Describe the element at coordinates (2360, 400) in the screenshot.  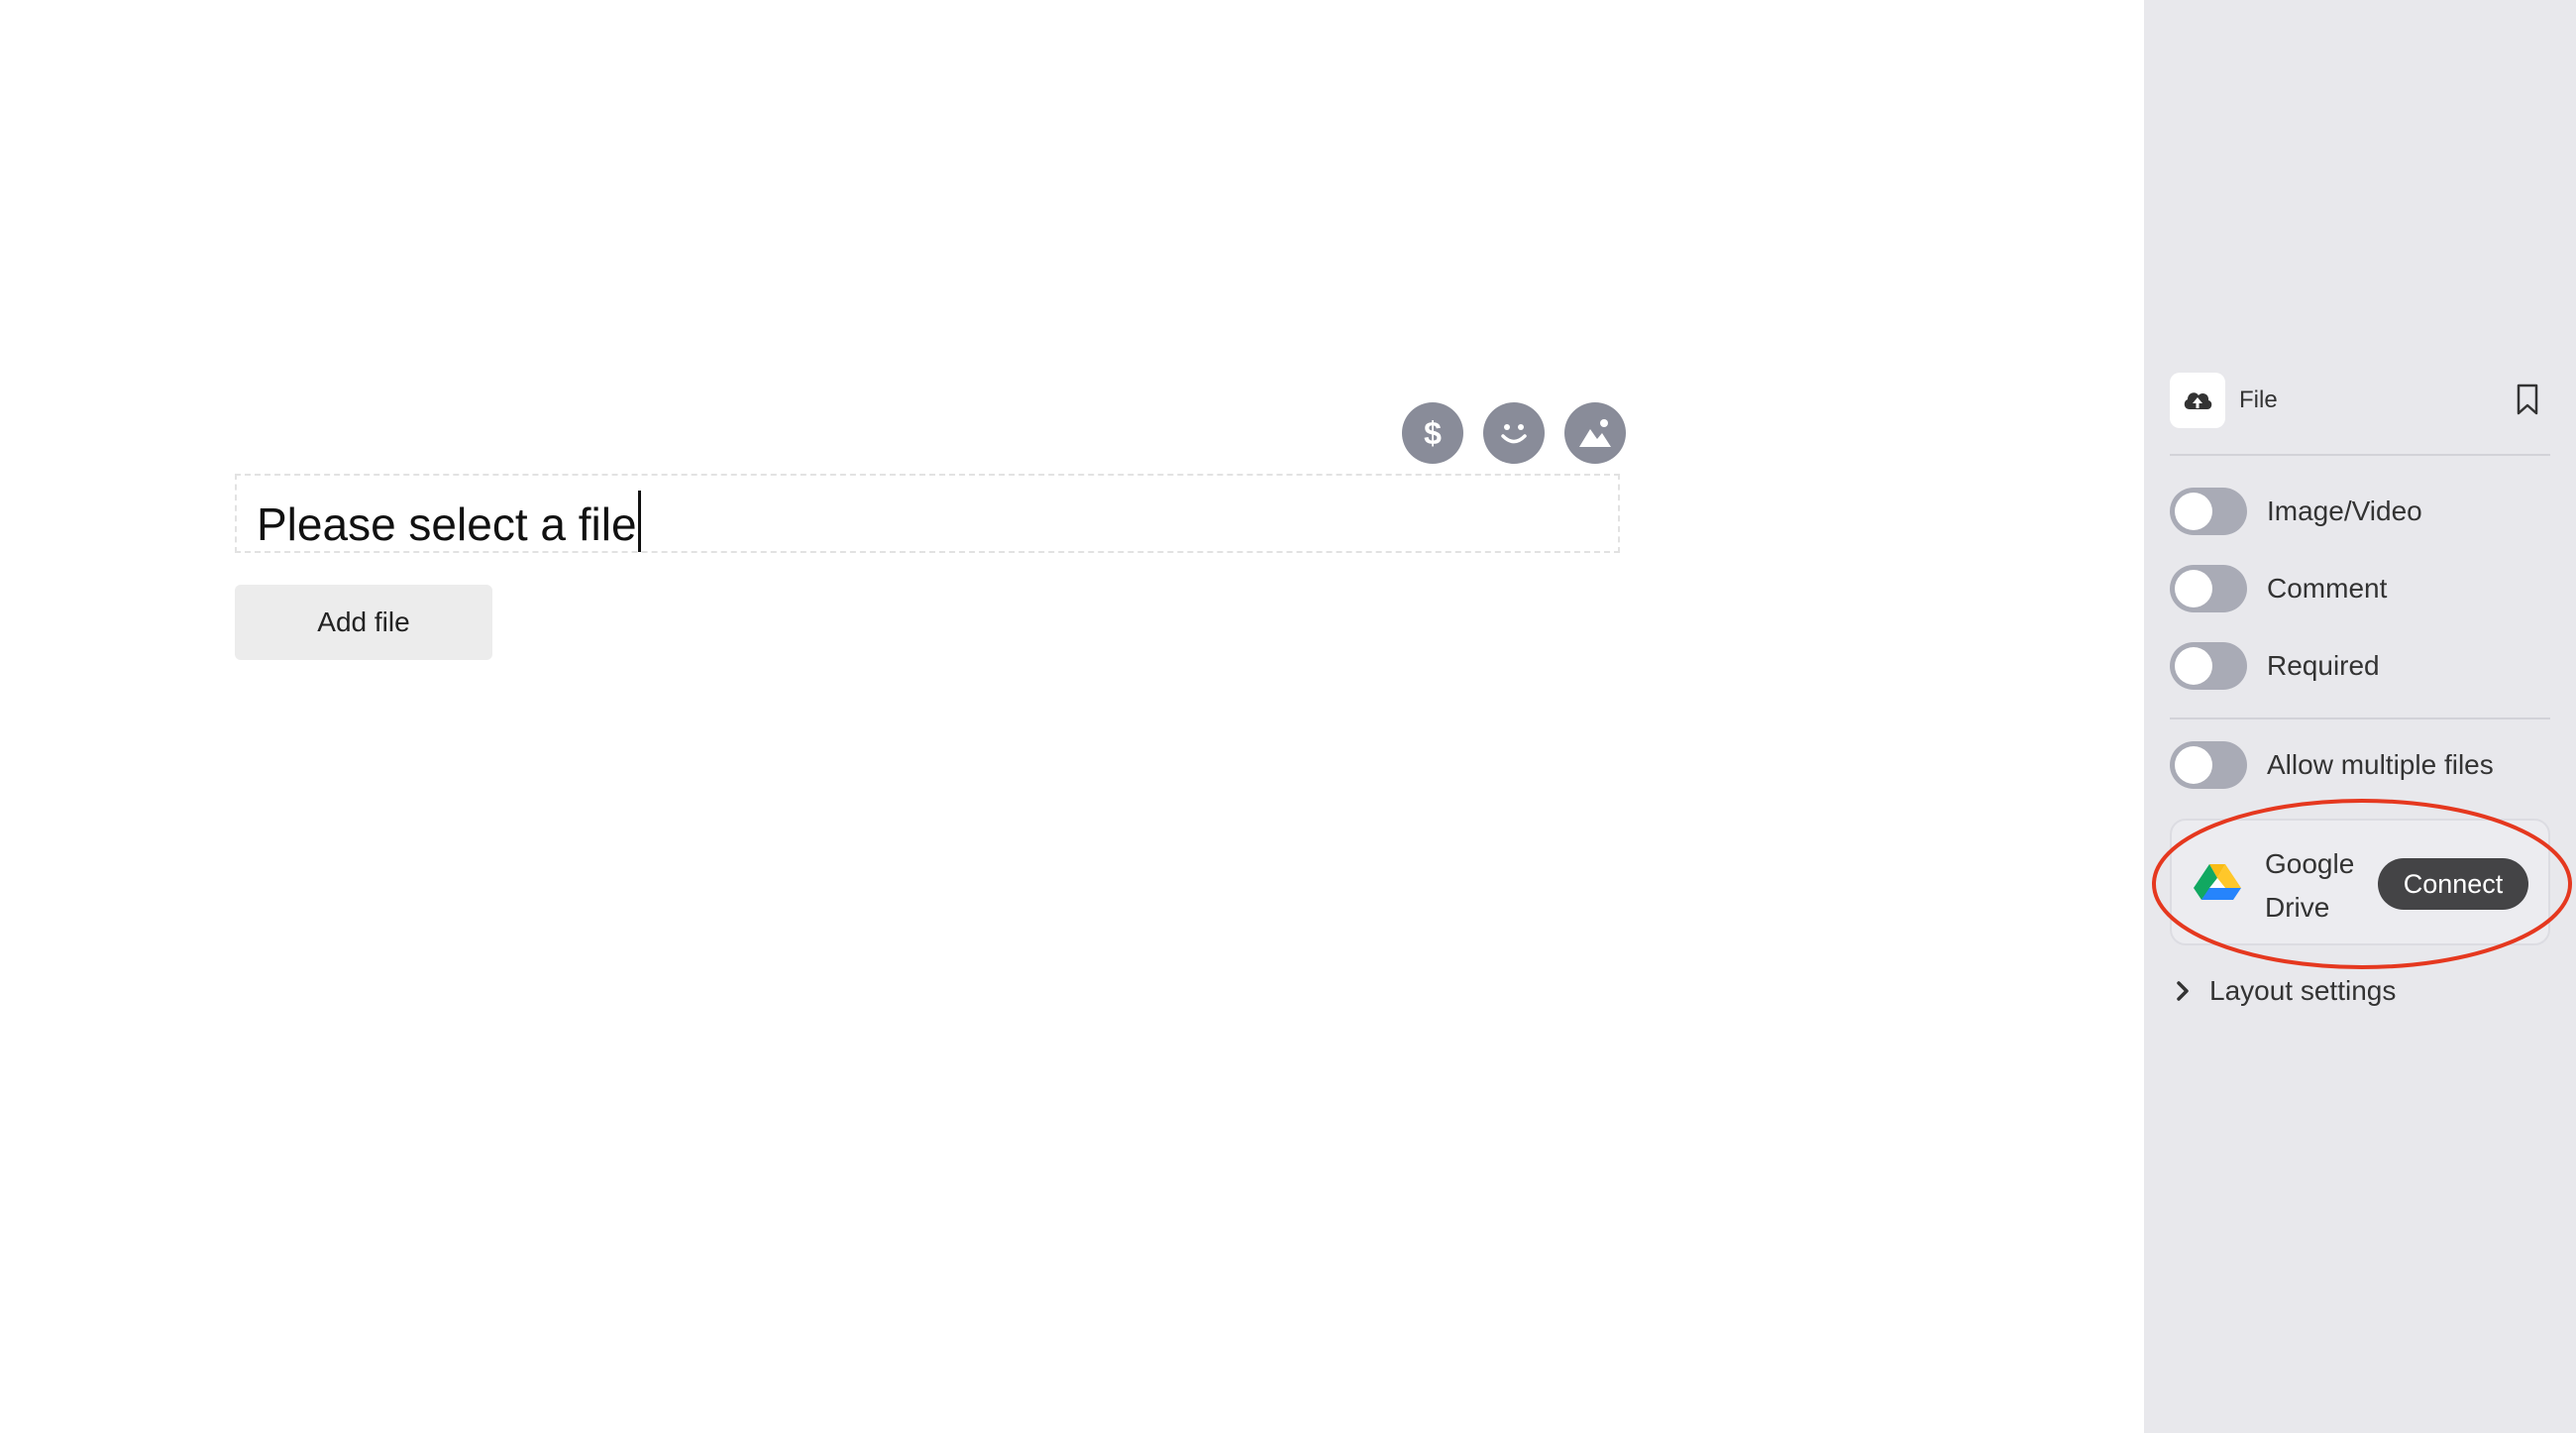
I see `field-type-header: File` at that location.